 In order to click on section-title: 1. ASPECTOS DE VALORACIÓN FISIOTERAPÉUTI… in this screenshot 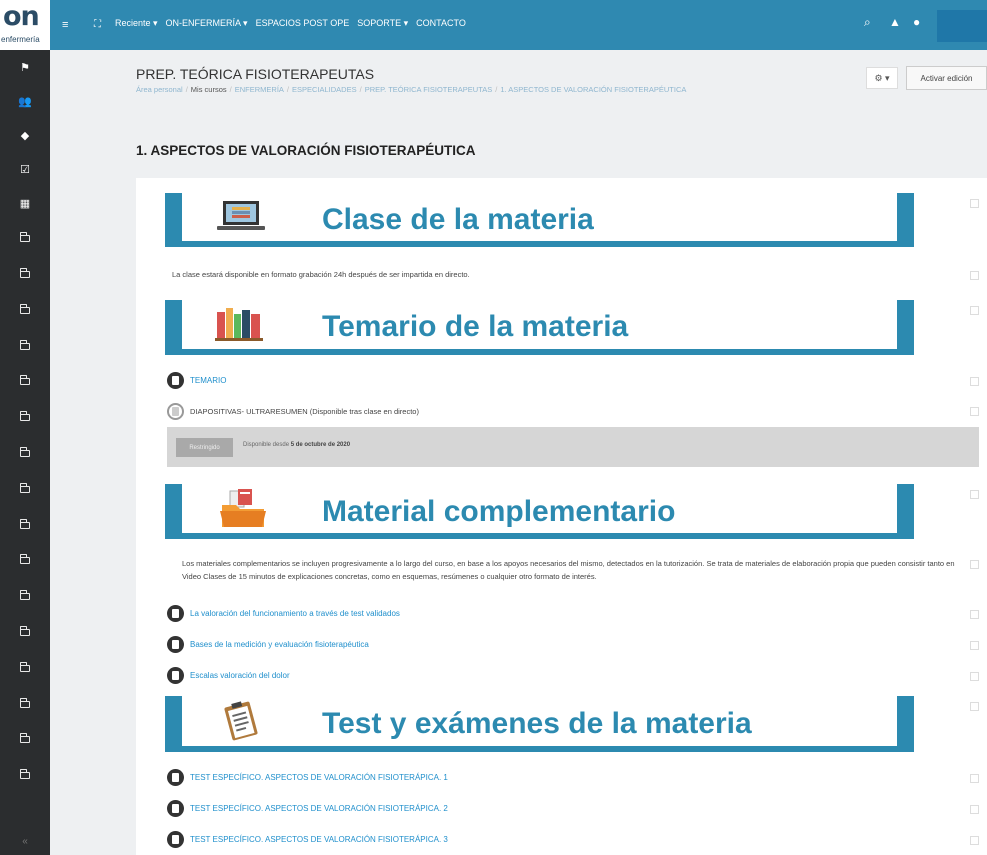, I will do `click(306, 150)`.